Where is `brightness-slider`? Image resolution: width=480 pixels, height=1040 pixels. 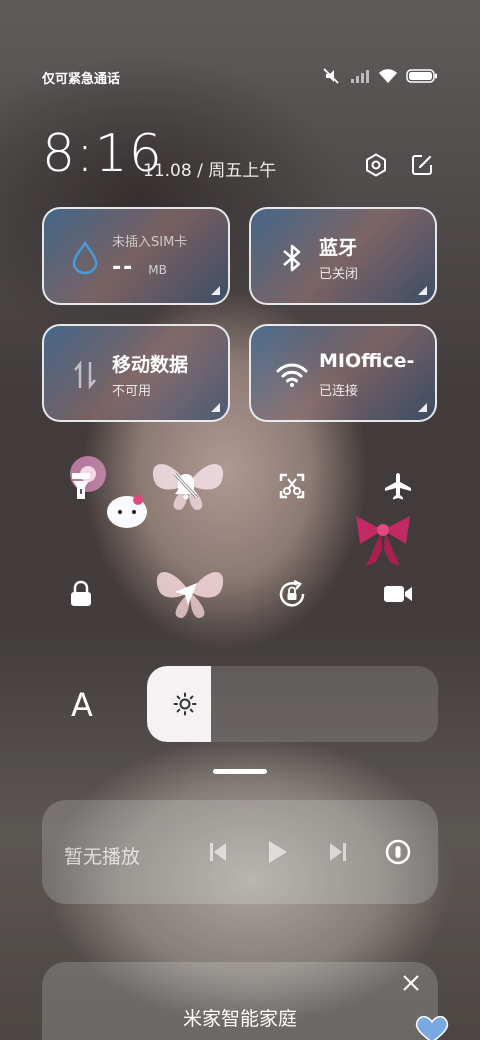
brightness-slider is located at coordinates (292, 704).